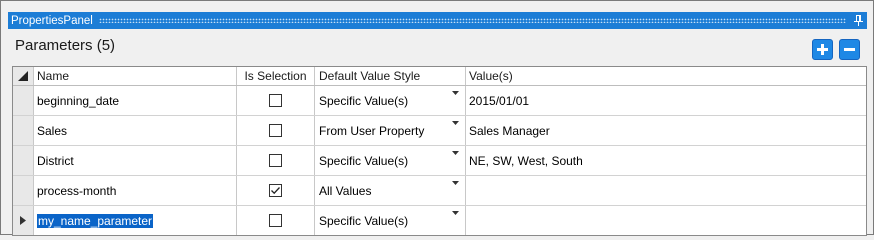 This screenshot has height=240, width=874. I want to click on corner-triangle-icon, so click(23, 76).